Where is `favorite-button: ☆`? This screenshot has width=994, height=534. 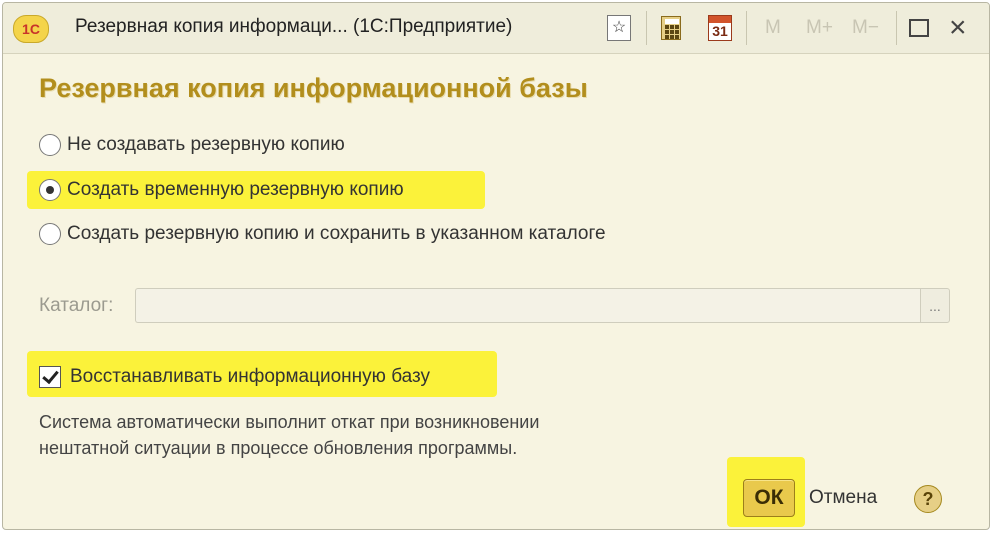
favorite-button: ☆ is located at coordinates (619, 28).